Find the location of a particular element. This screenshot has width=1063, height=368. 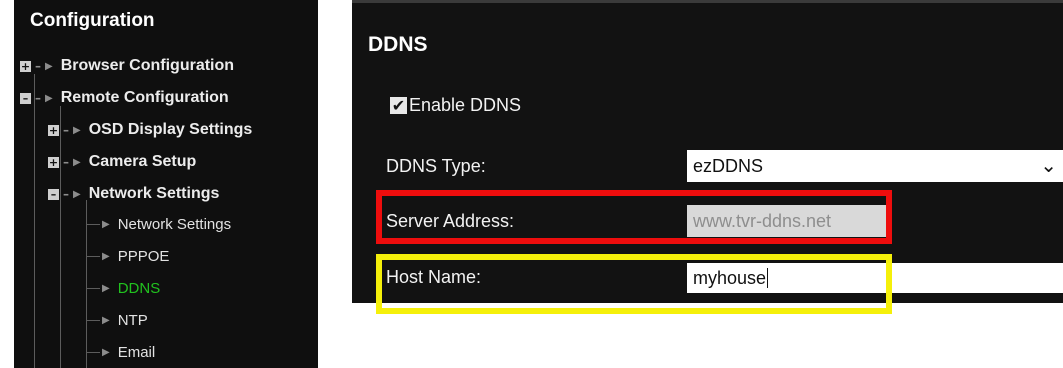

tree-item-pppoe: ▶ PPPOE is located at coordinates (135, 256).